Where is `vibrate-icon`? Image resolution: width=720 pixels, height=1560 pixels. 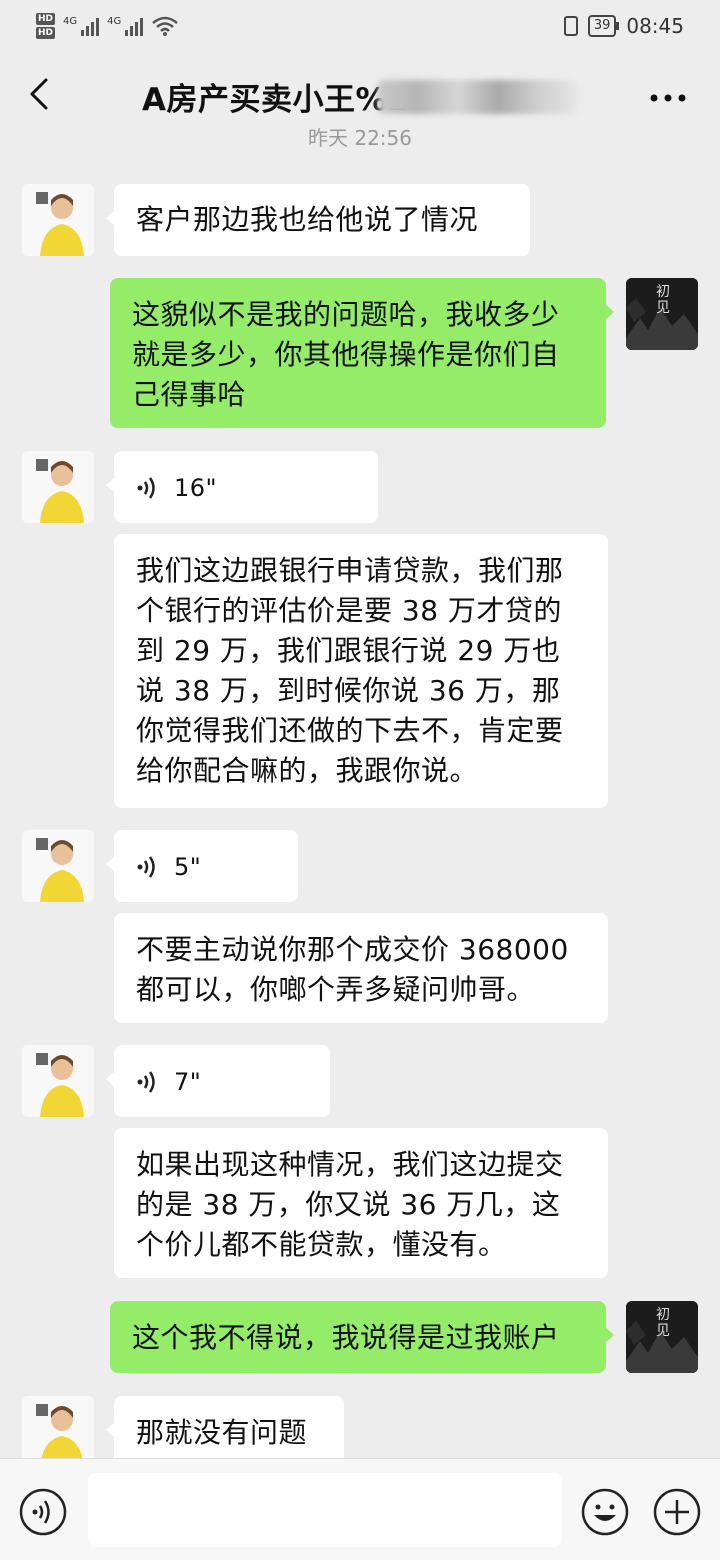 vibrate-icon is located at coordinates (570, 26).